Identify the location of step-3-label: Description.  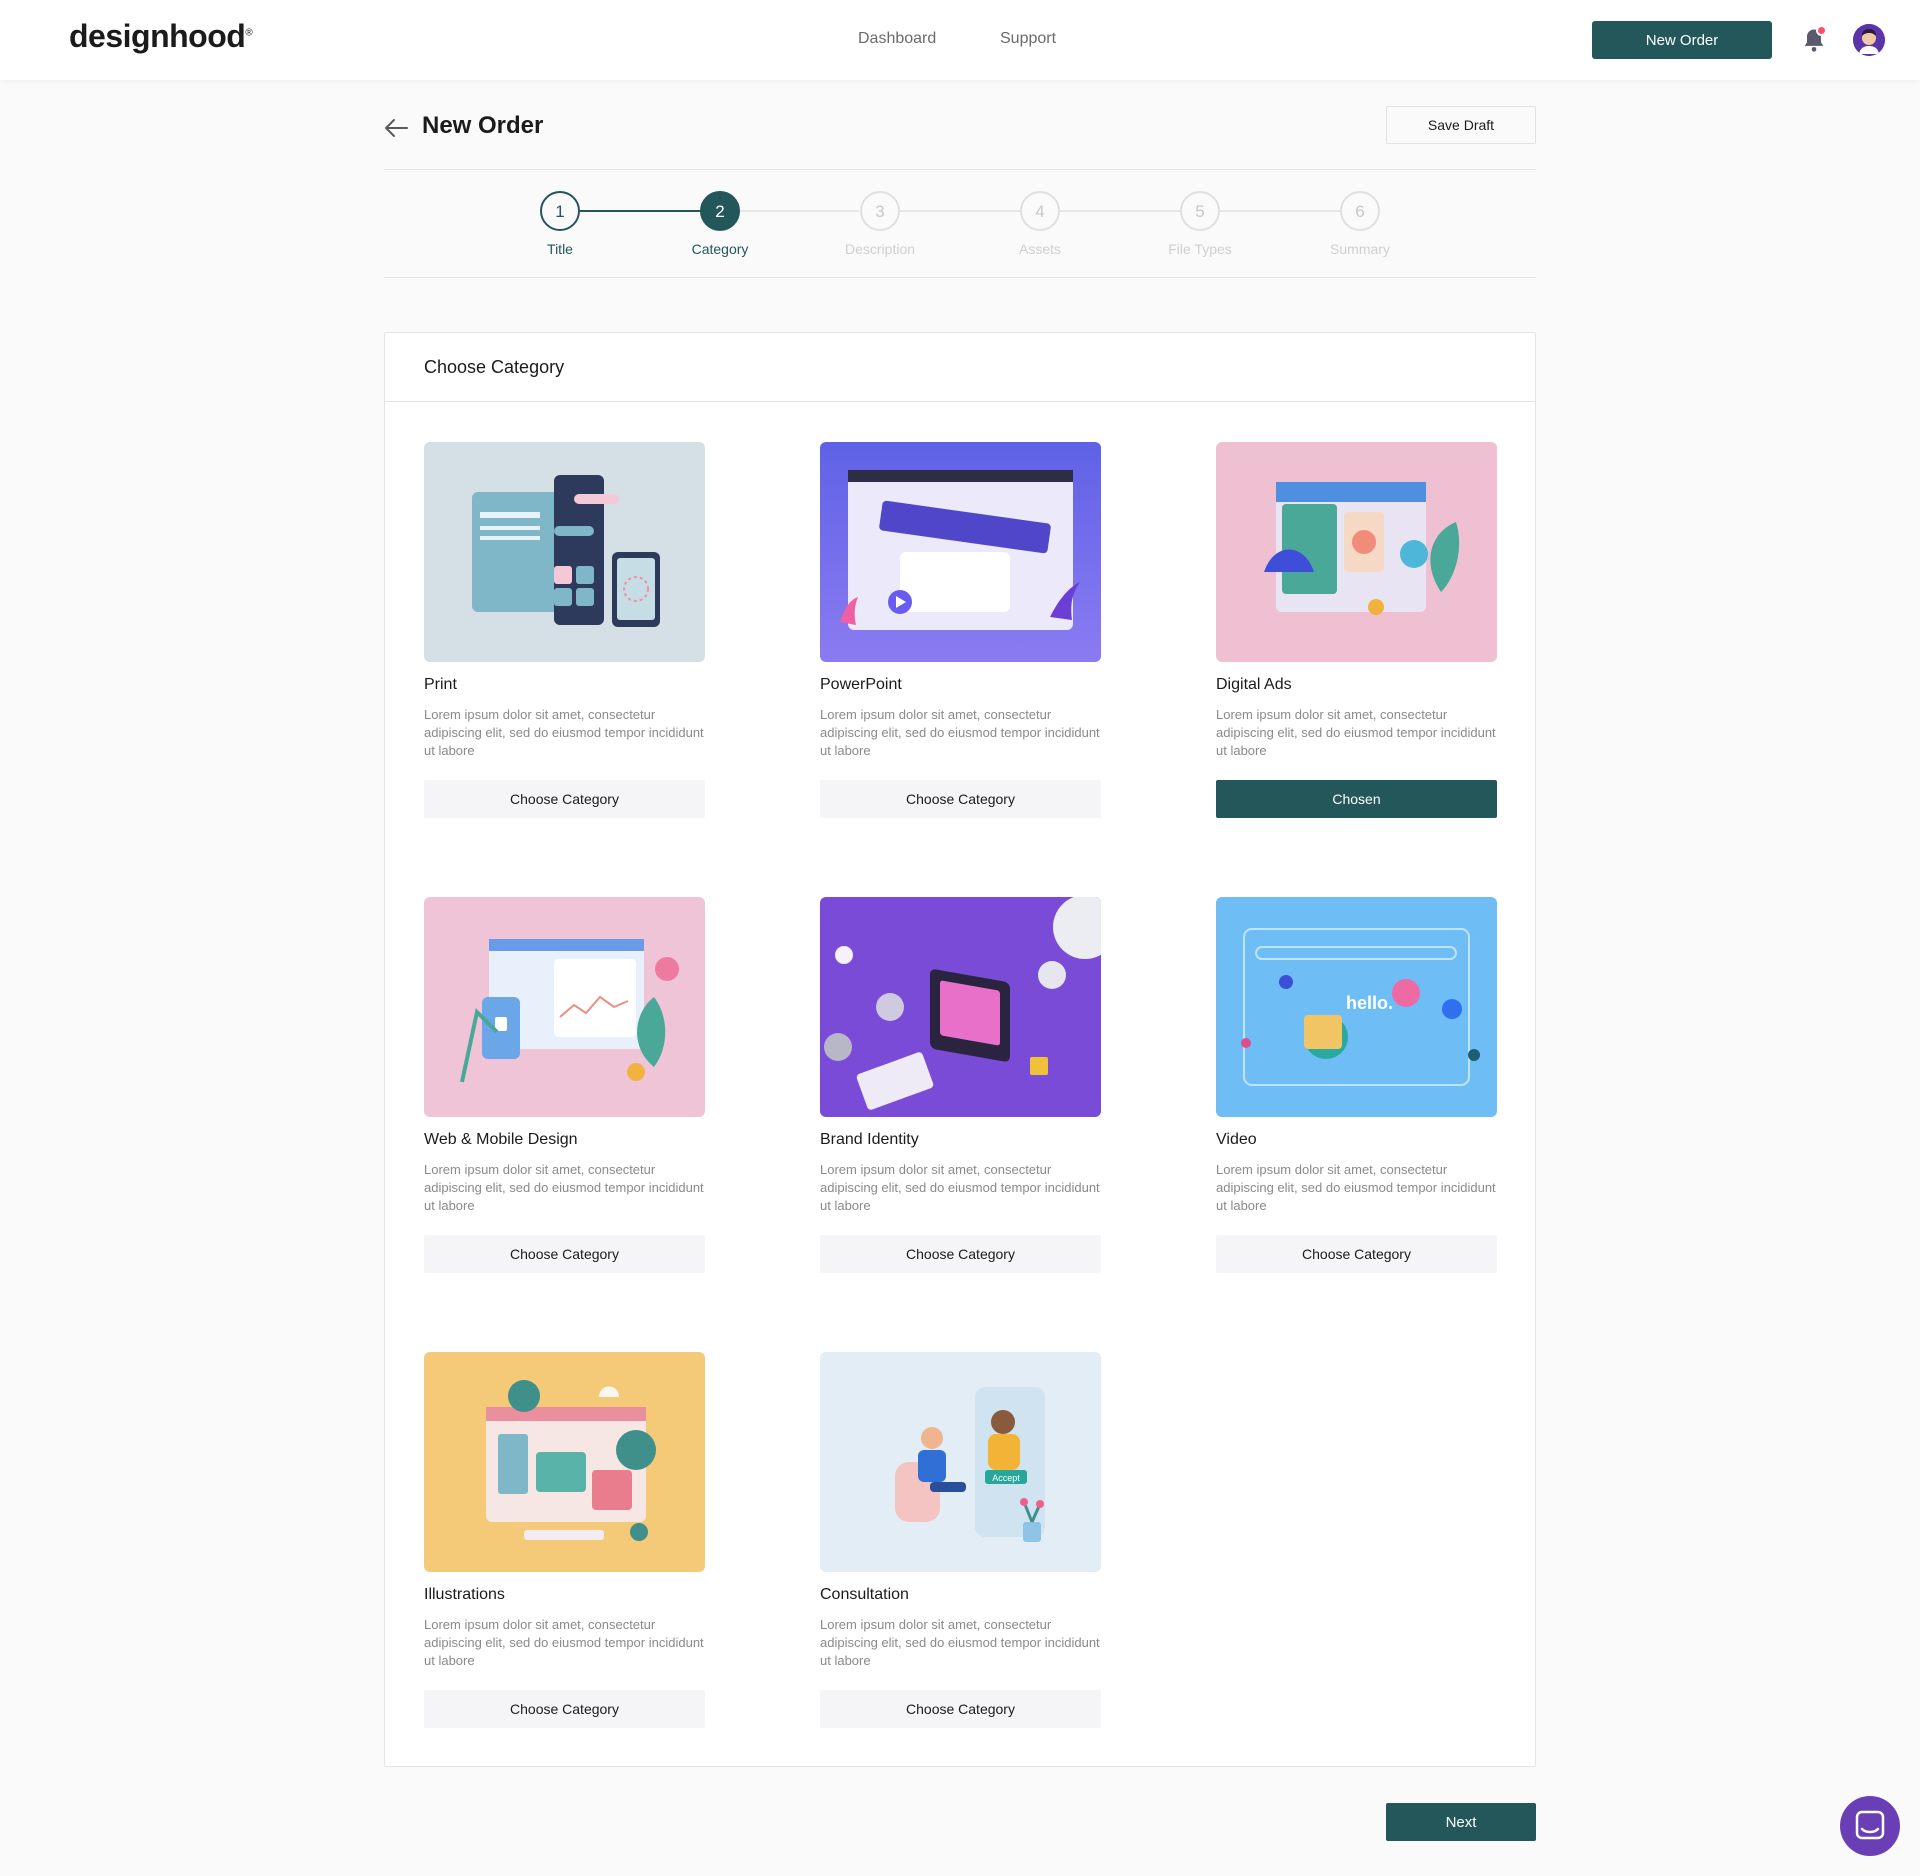
(880, 249).